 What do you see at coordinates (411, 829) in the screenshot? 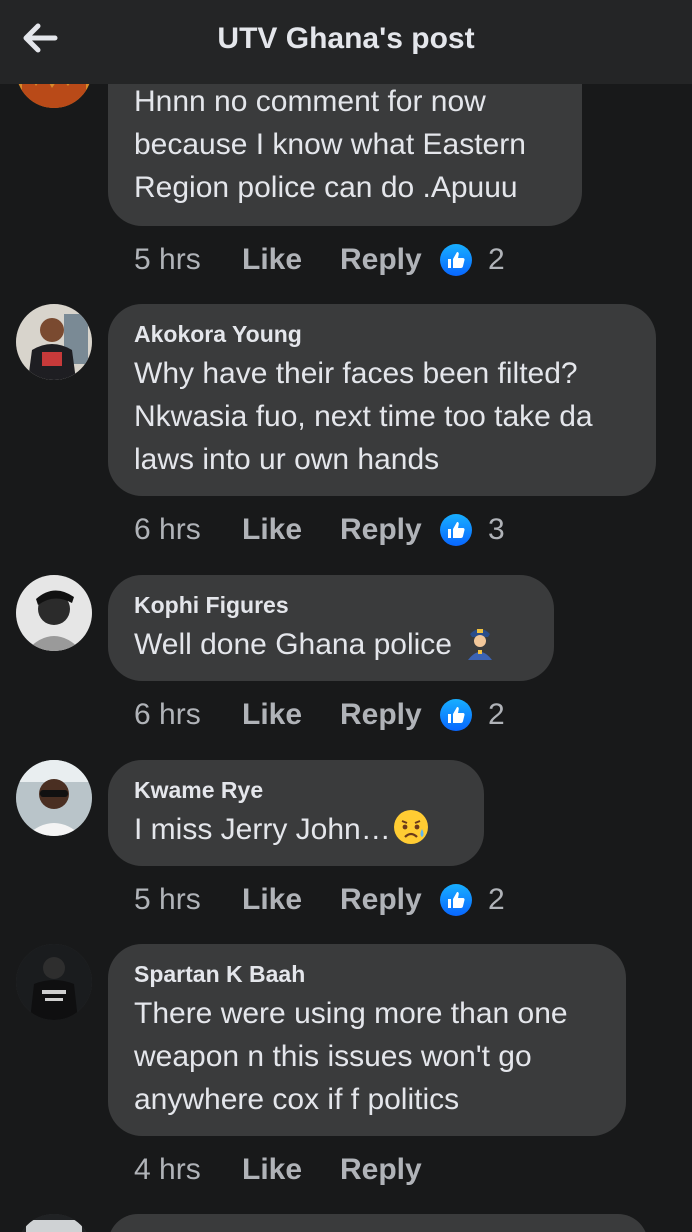
I see `sad-but-relieved-face-emoji` at bounding box center [411, 829].